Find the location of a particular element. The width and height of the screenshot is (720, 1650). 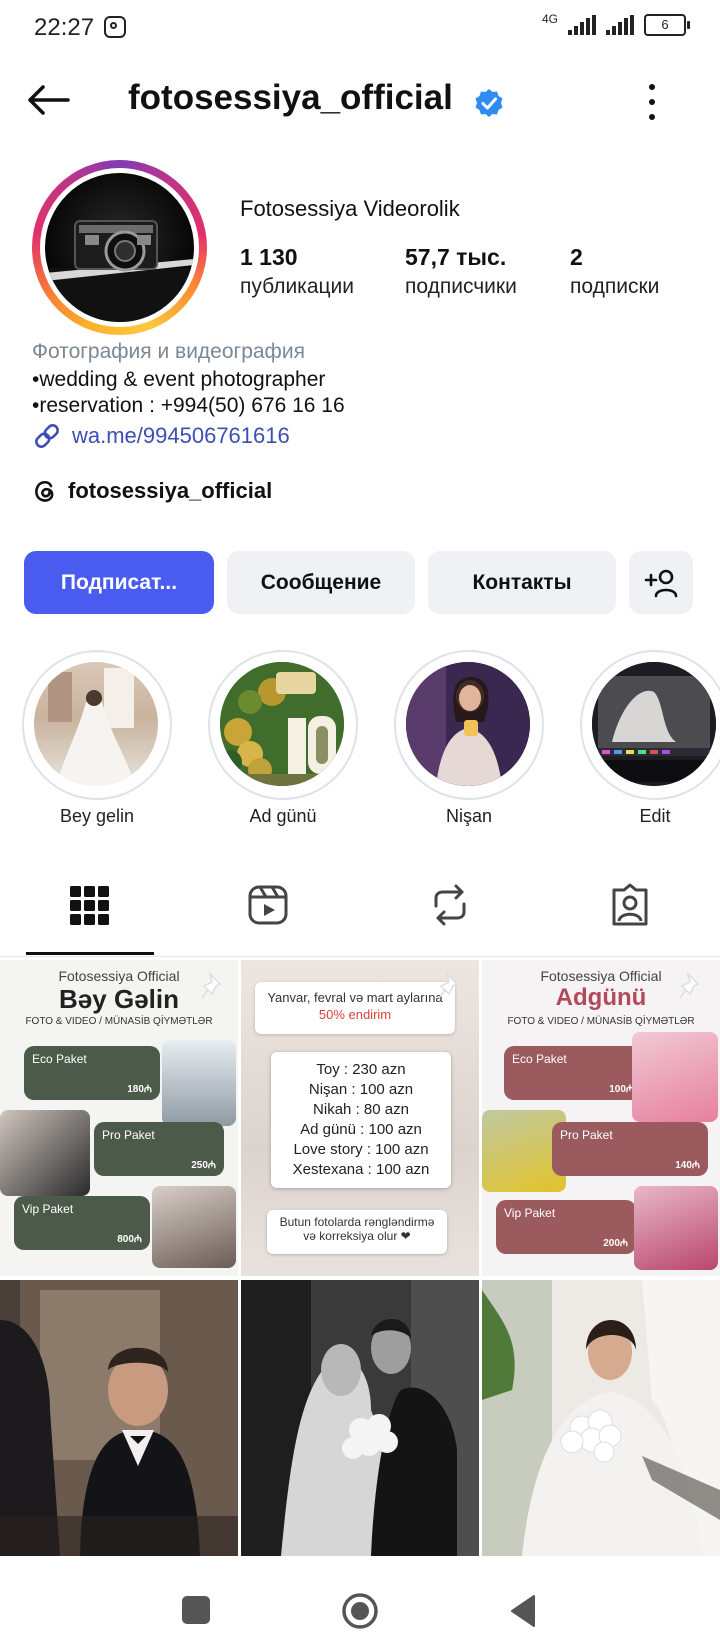

profile-username: fotosessiya_official is located at coordinates (290, 97).